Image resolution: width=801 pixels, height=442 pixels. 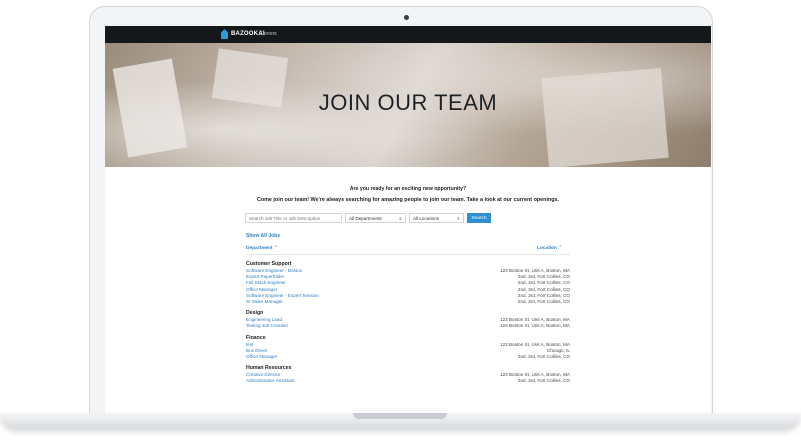 What do you see at coordinates (264, 302) in the screenshot?
I see `job-title-link: Sr Sales Manager` at bounding box center [264, 302].